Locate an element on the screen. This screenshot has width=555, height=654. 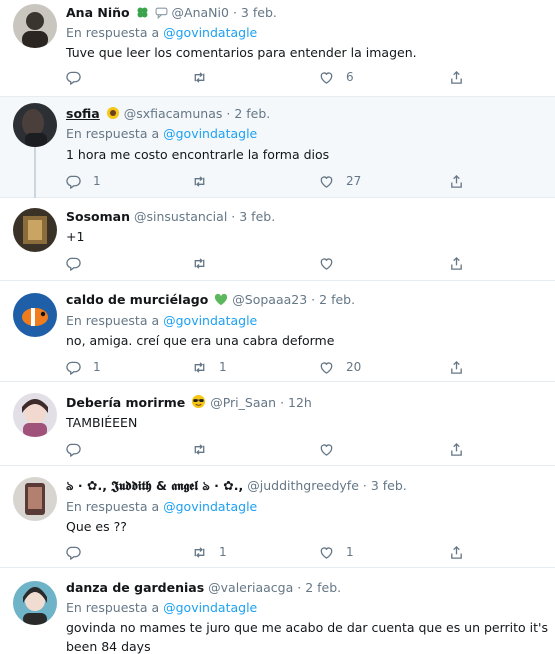
display-name: Debería morirme is located at coordinates (125, 402).